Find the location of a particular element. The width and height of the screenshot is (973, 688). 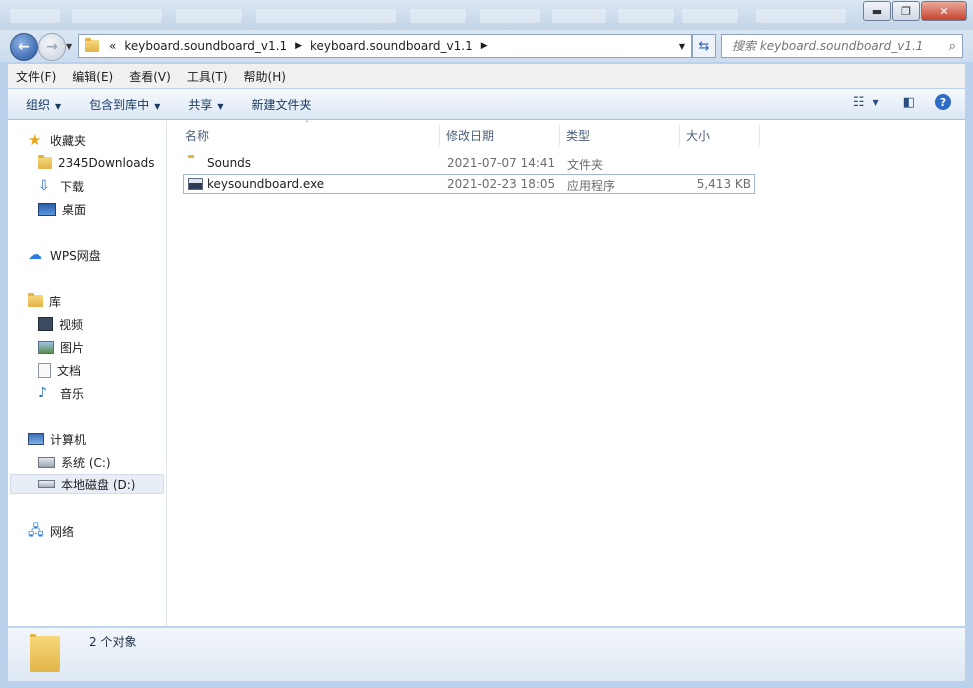

nav-desktop: 桌面 is located at coordinates (62, 209).